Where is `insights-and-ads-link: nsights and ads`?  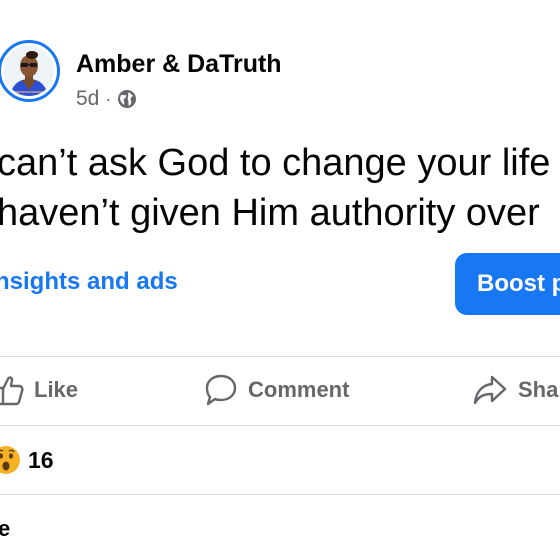 insights-and-ads-link: nsights and ads is located at coordinates (89, 282).